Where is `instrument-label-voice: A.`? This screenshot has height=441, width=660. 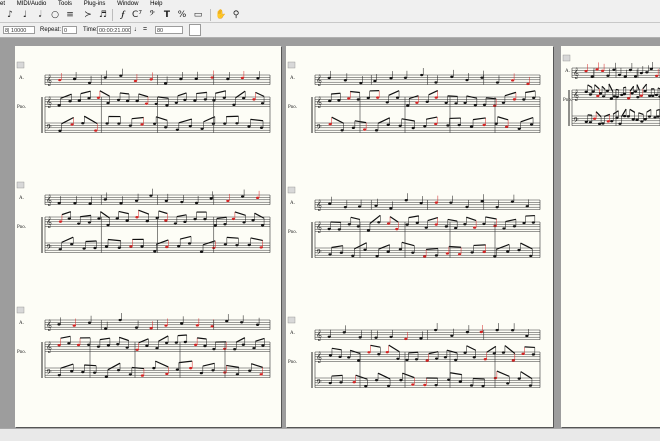 instrument-label-voice: A. is located at coordinates (292, 333).